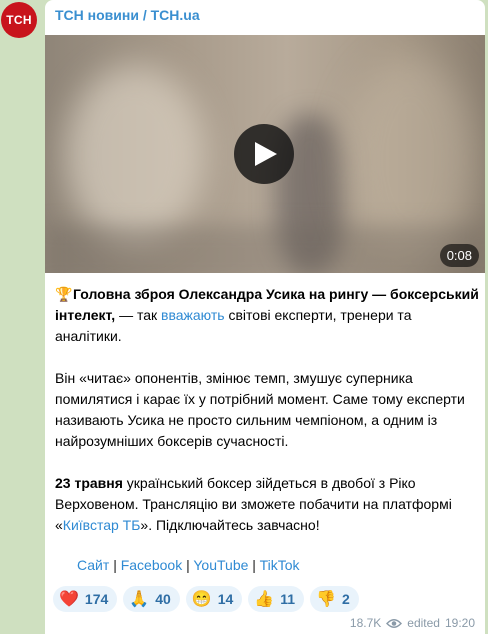 This screenshot has width=488, height=634. I want to click on trophy-icon: 🏆, so click(64, 294).